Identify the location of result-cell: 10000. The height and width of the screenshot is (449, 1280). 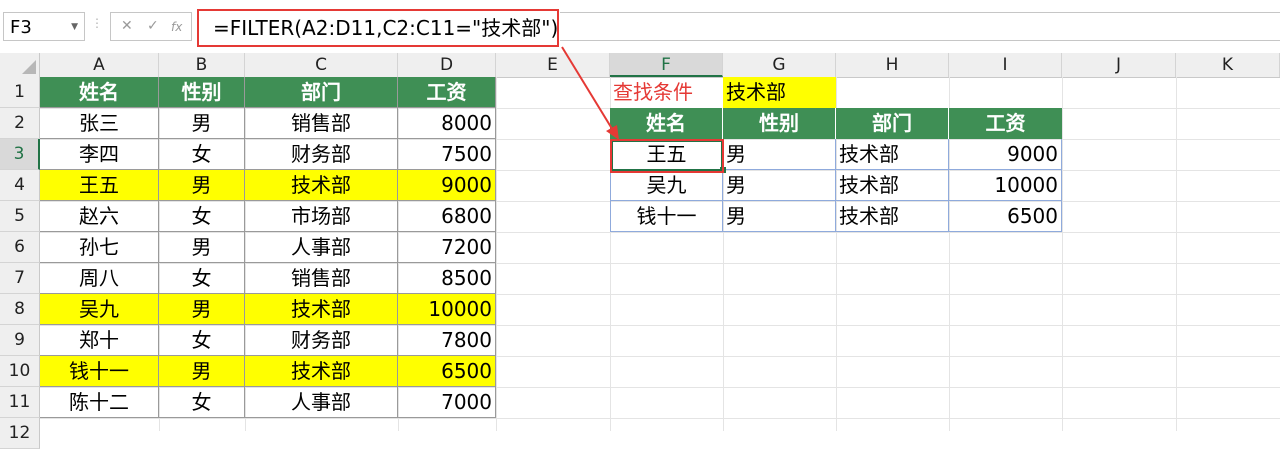
(1005, 185).